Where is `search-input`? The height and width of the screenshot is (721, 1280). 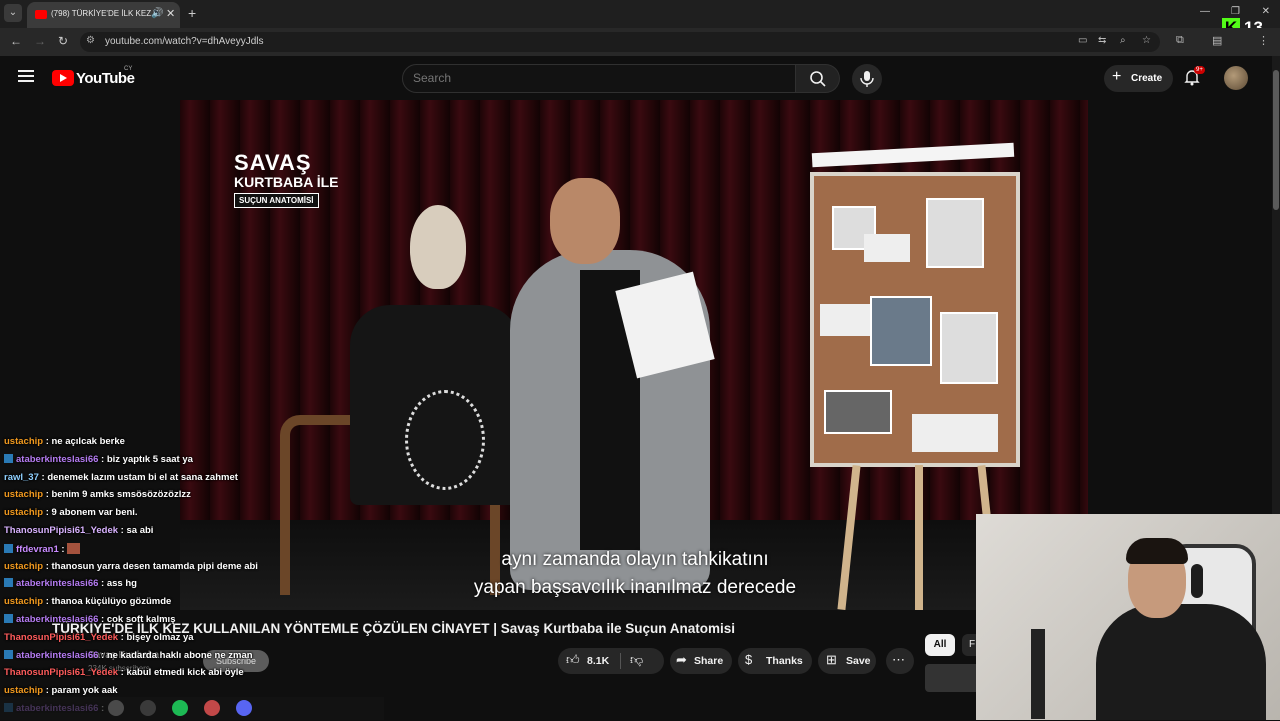 search-input is located at coordinates (593, 78).